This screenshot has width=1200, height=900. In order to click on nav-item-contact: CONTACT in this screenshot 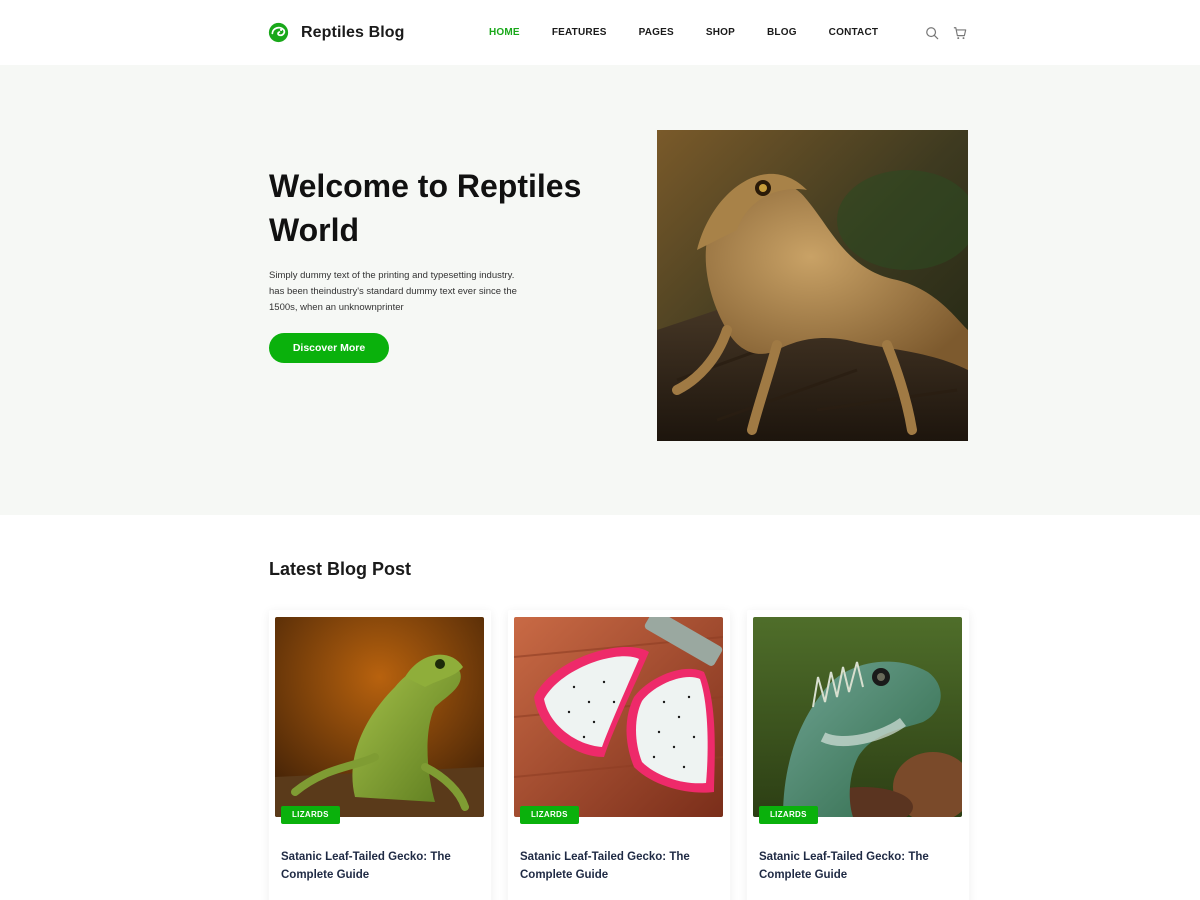, I will do `click(854, 32)`.